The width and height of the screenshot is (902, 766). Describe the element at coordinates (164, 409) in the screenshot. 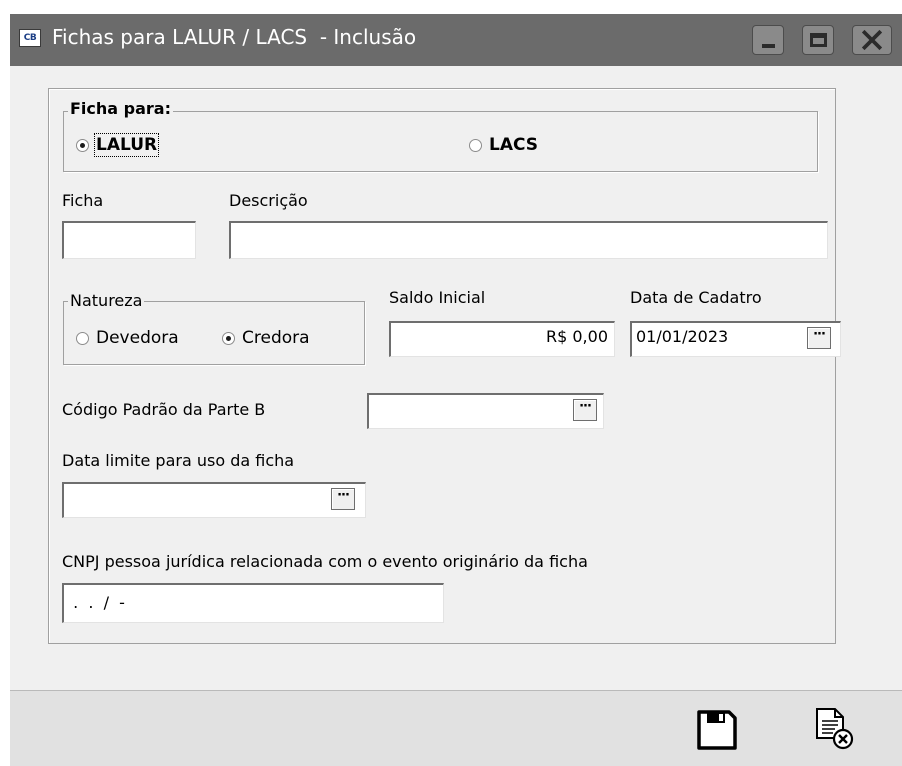

I see `codigo-padrao-label: Código Padrão da Parte B` at that location.